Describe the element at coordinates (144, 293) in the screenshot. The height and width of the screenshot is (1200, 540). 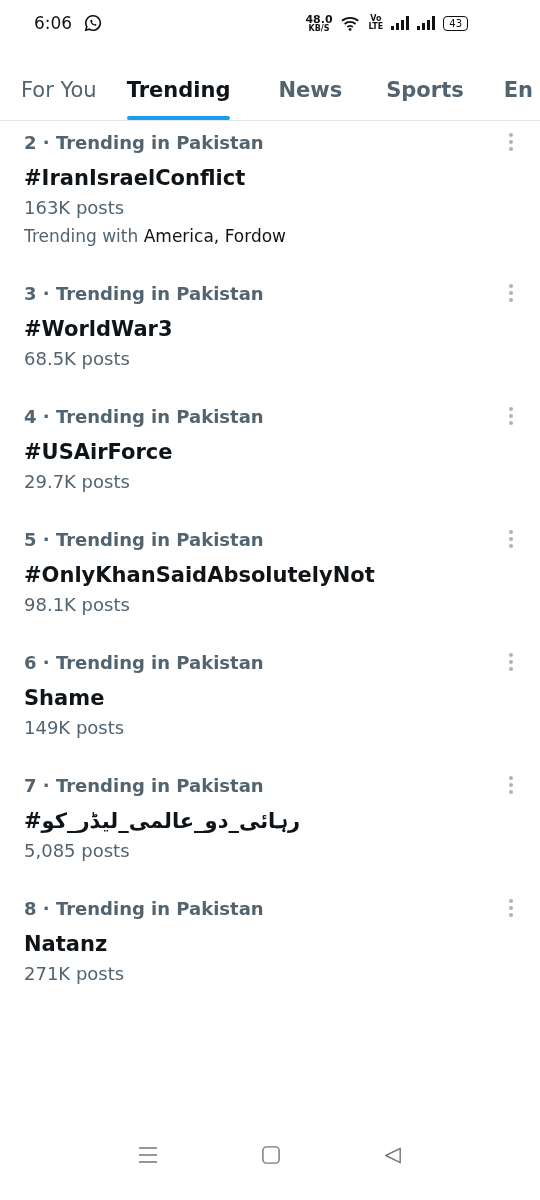
I see `trend-context: 3 · Trending in Pakistan` at that location.